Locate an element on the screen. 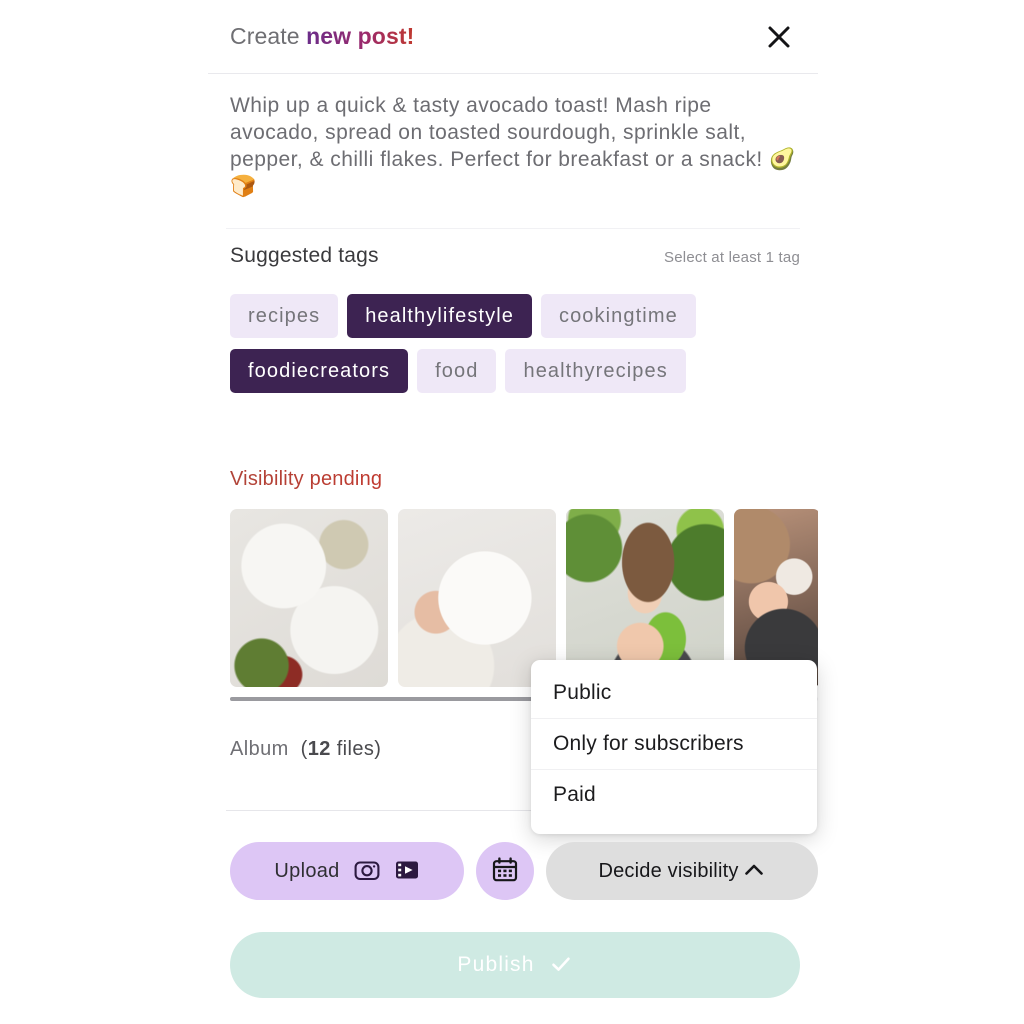  title-plain: Create is located at coordinates (268, 36).